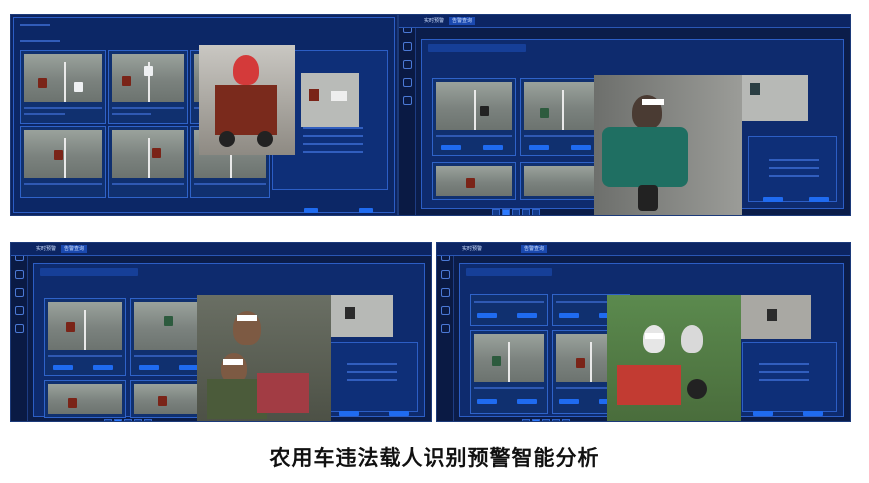 The width and height of the screenshot is (869, 483). I want to click on panel-header, so click(35, 25).